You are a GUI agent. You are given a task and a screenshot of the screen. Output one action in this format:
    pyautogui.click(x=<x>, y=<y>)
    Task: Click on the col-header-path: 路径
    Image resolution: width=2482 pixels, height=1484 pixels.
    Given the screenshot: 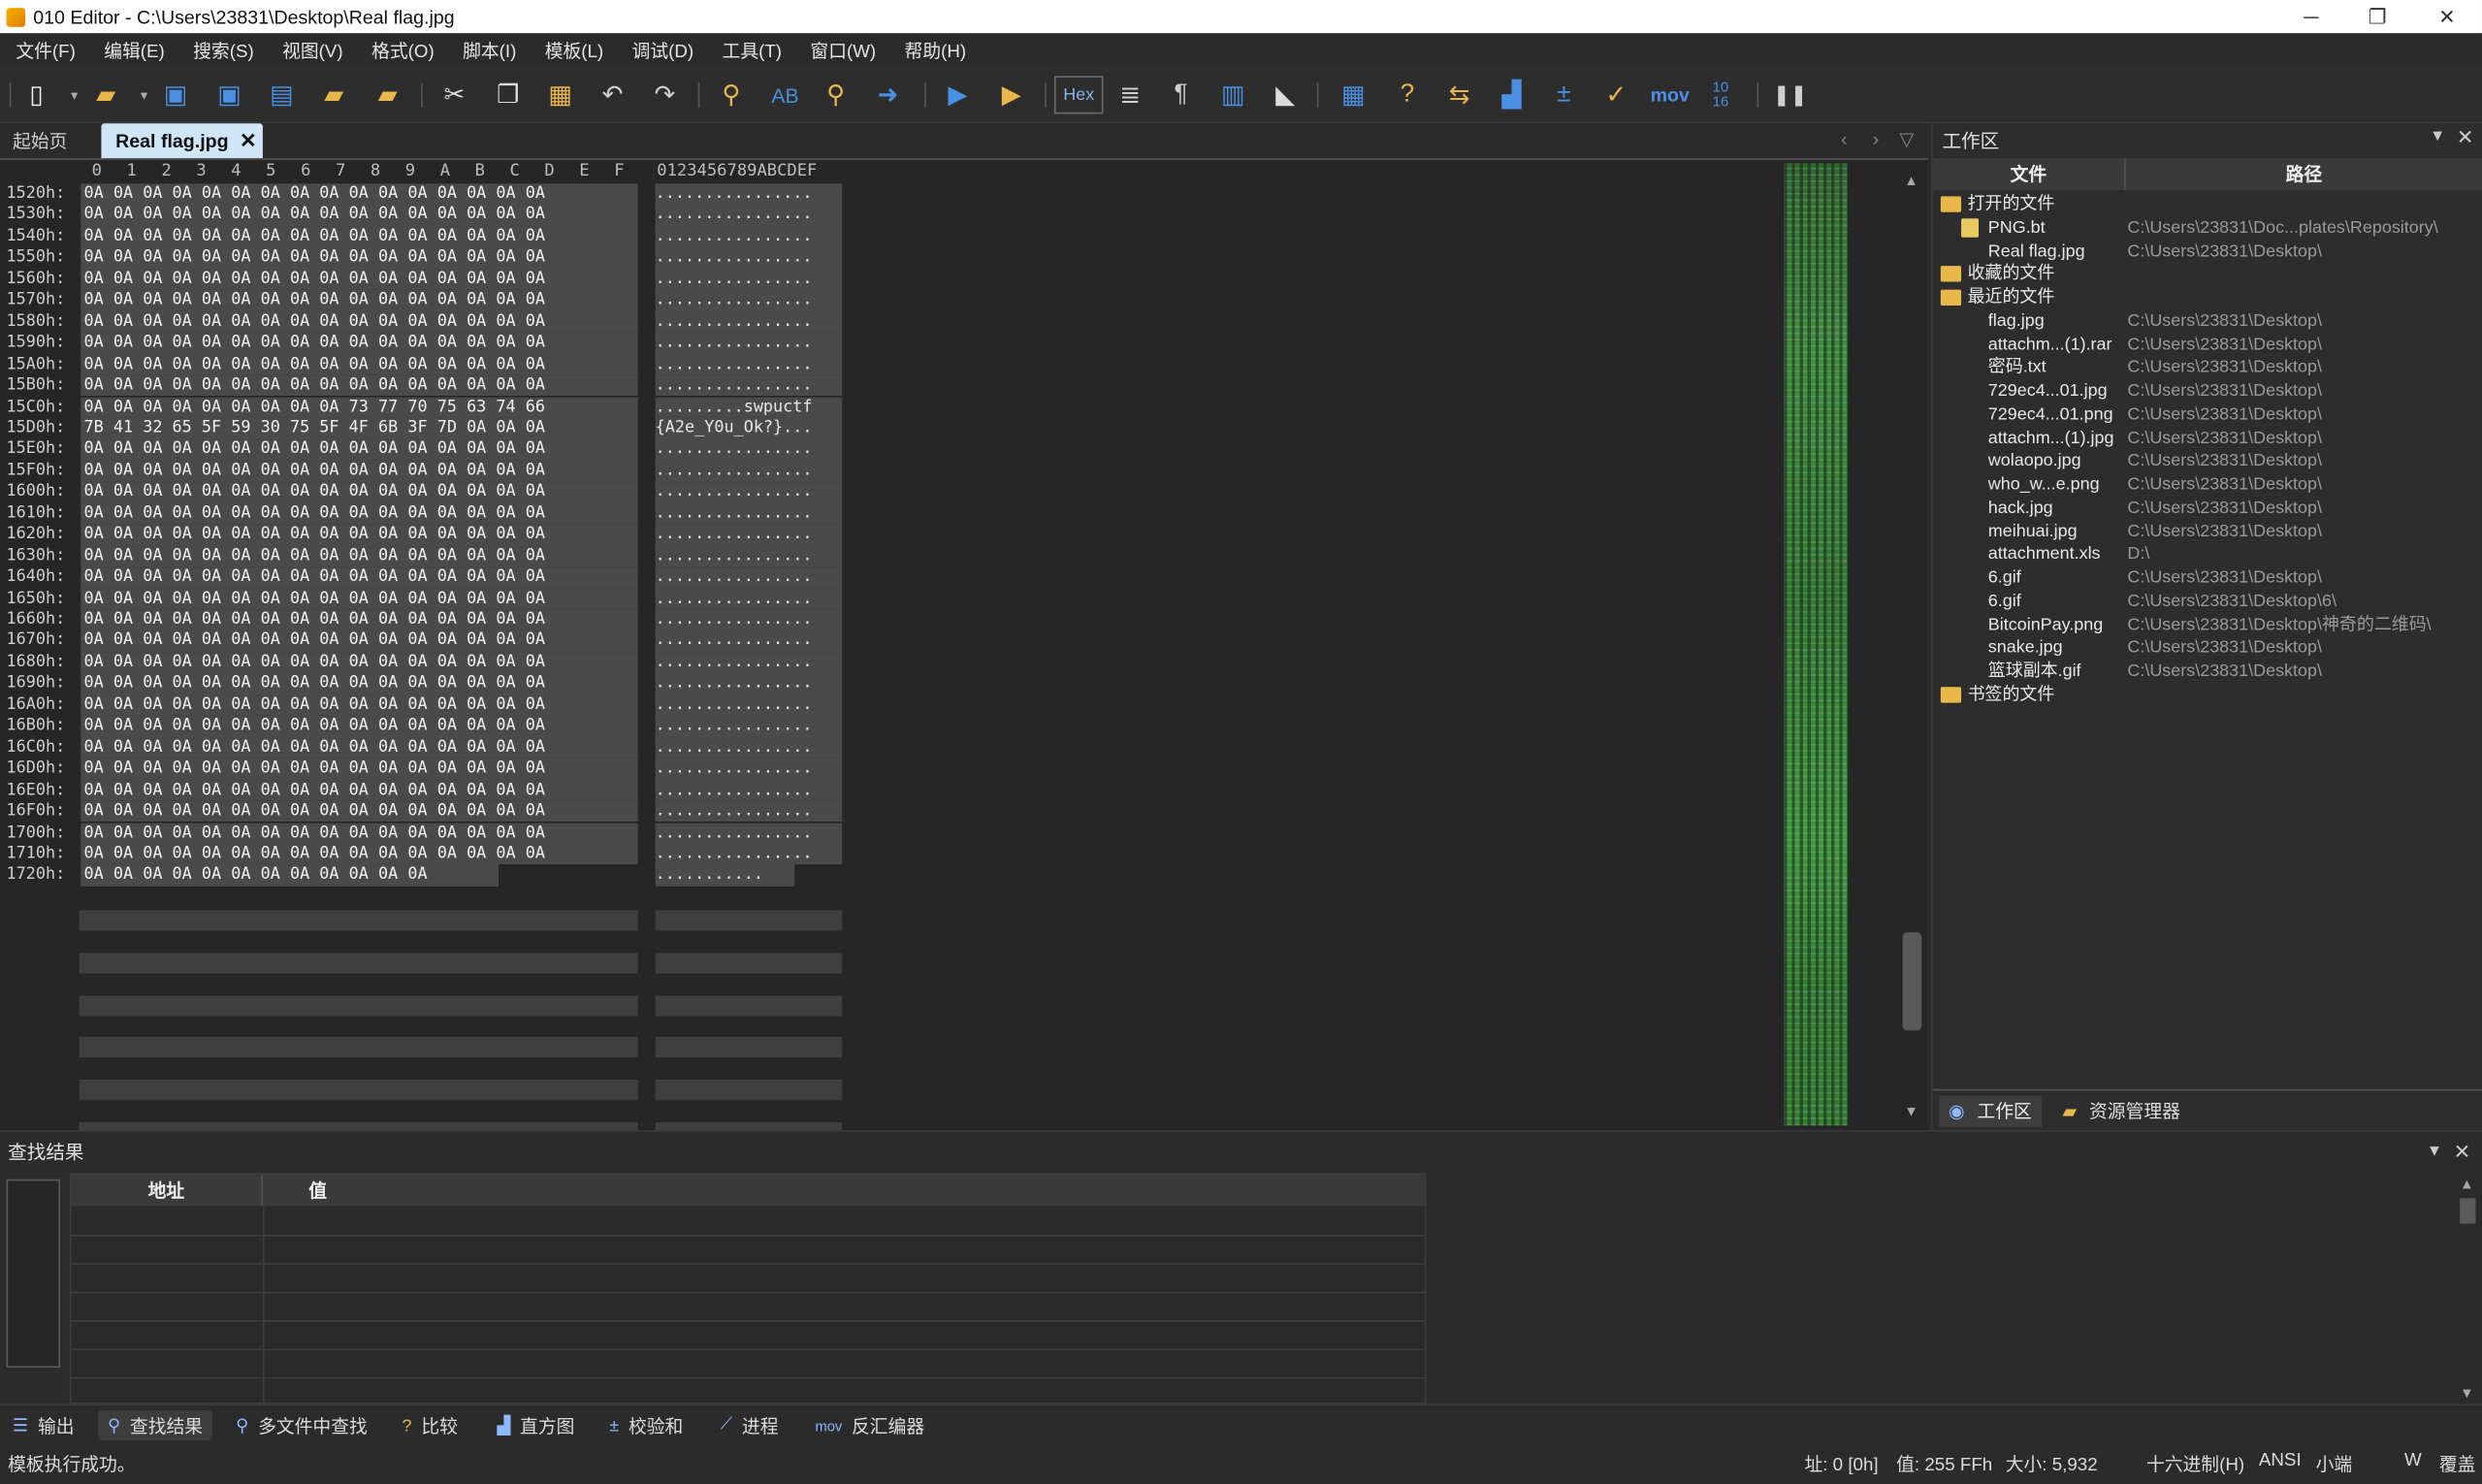 What is the action you would take?
    pyautogui.click(x=2303, y=174)
    